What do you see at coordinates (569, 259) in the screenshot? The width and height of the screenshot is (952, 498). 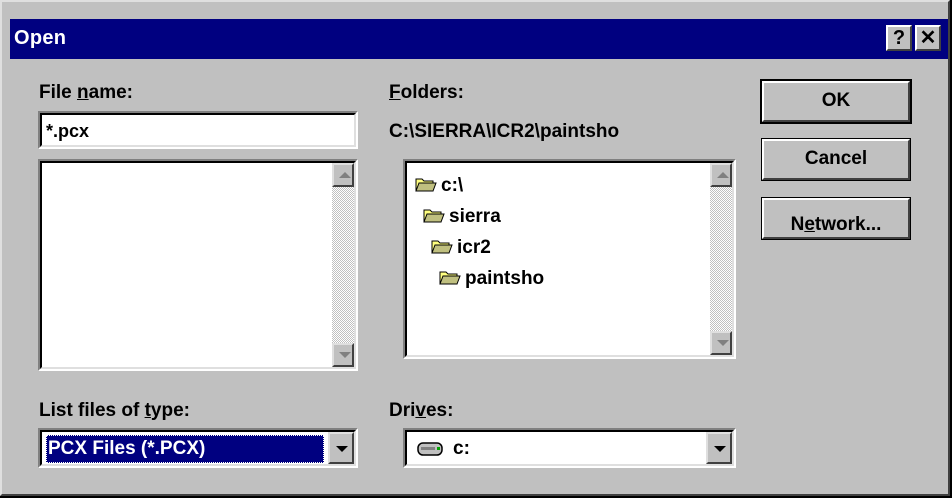 I see `folder-tree: c:\ sierra icr2 paintsho` at bounding box center [569, 259].